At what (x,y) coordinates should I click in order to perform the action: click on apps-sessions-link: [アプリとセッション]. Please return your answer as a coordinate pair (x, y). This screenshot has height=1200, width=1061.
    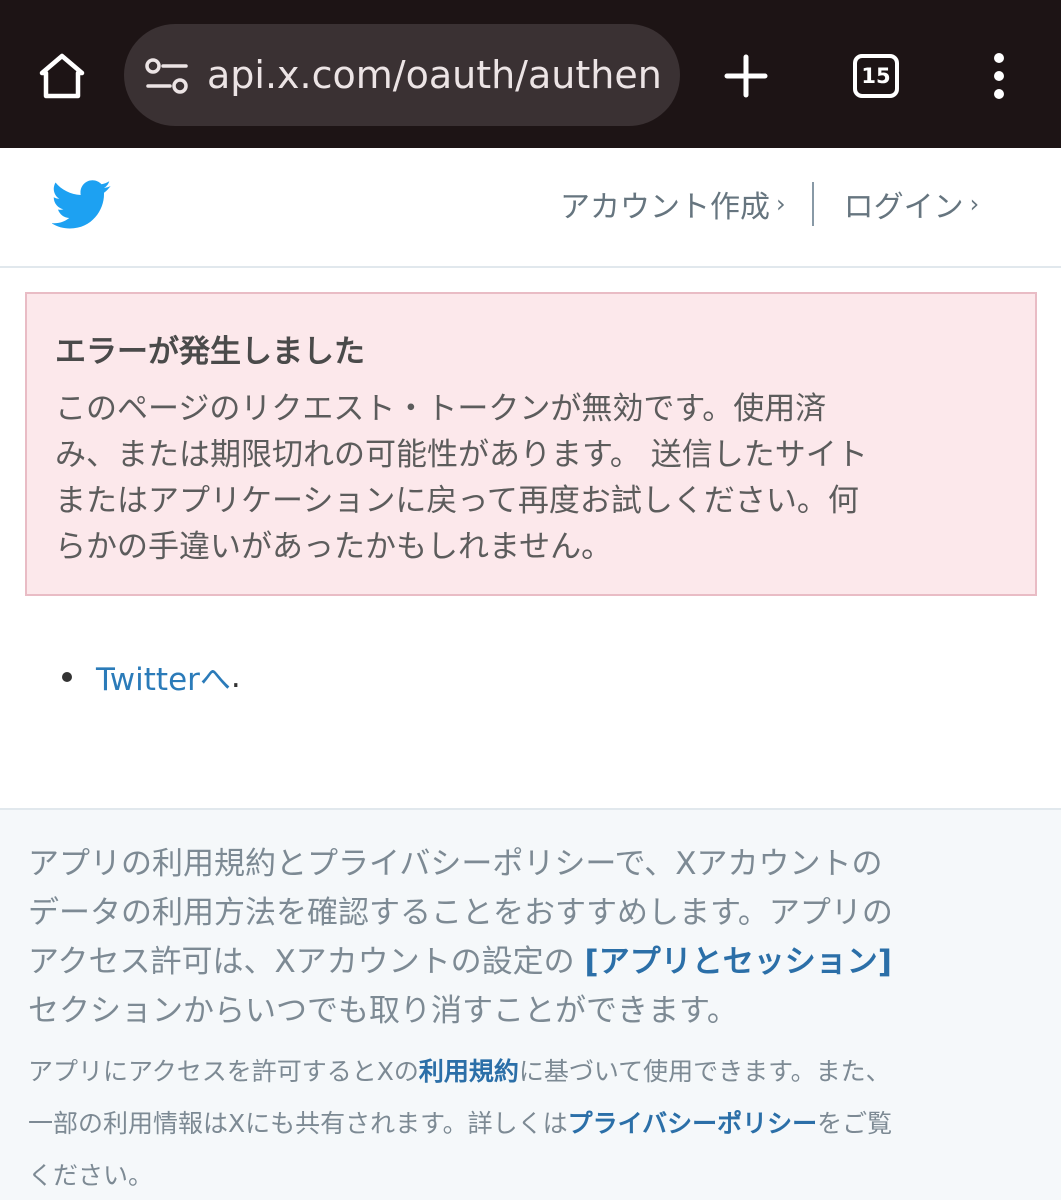
    Looking at the image, I should click on (738, 962).